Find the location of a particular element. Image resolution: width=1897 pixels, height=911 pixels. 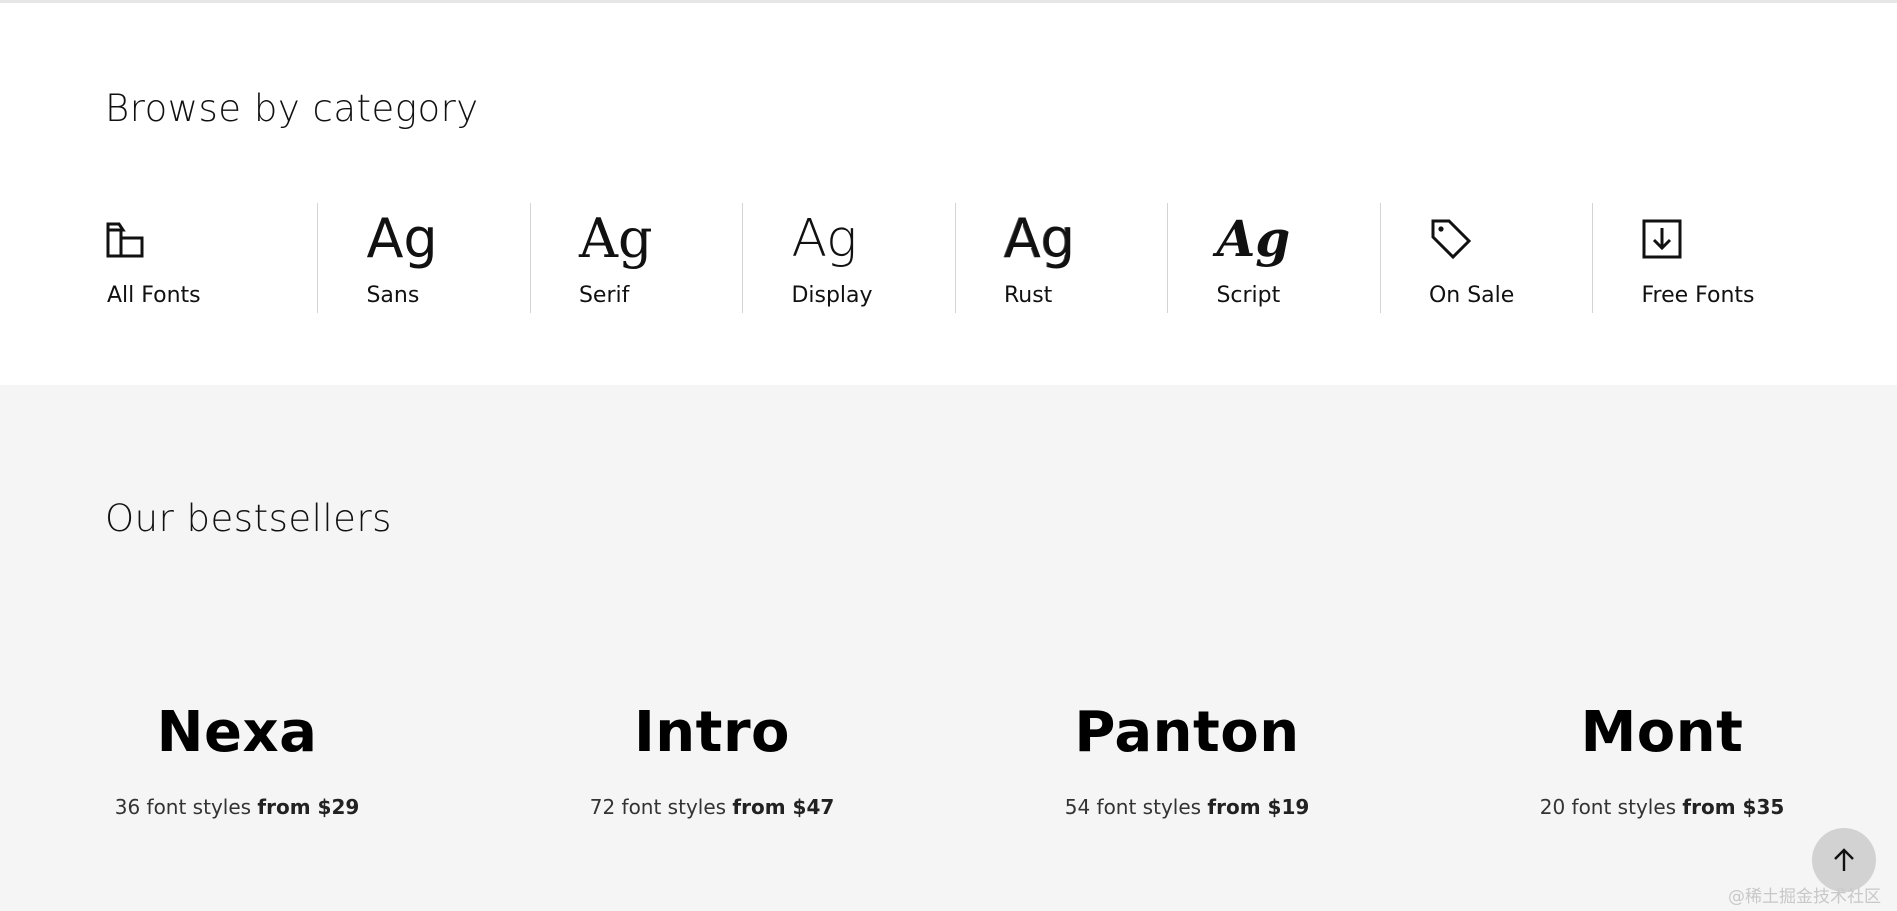

category-display: Ag Display is located at coordinates (848, 258).